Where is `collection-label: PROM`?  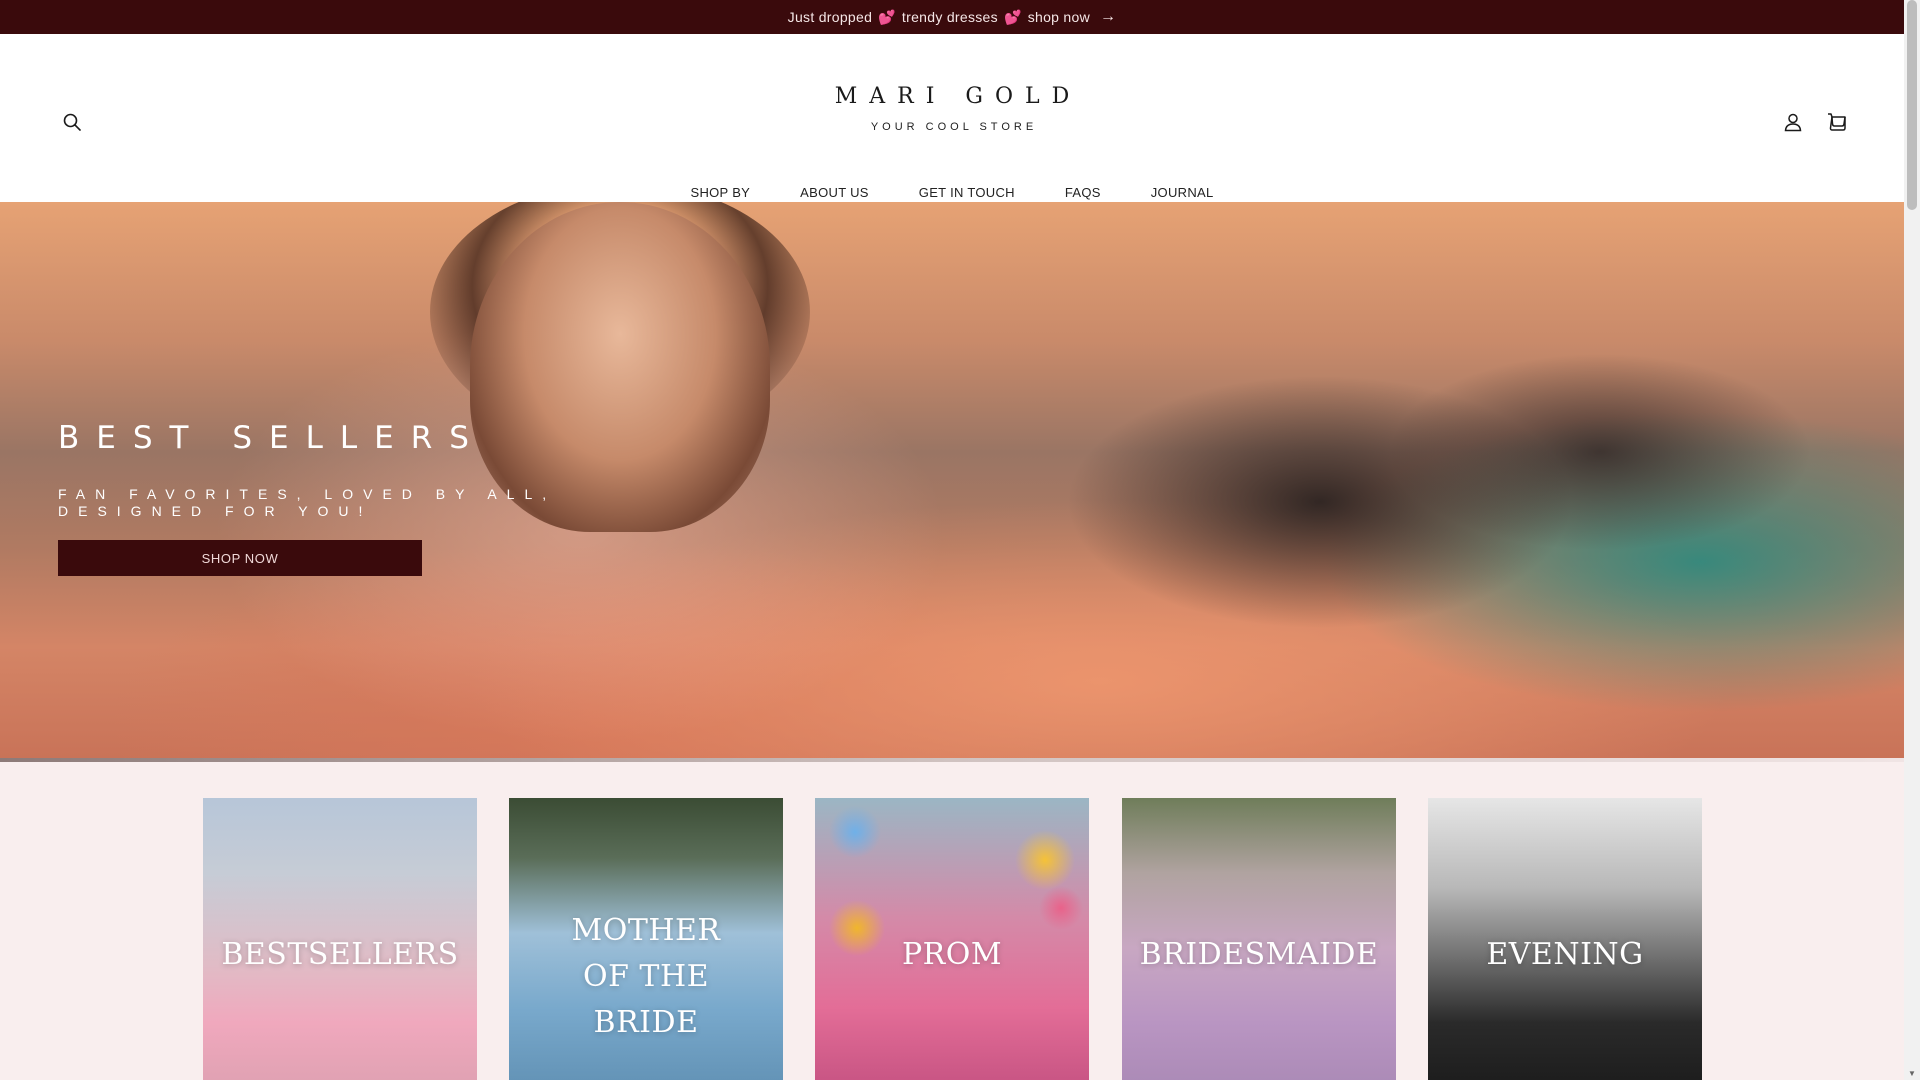
collection-label: PROM is located at coordinates (952, 954).